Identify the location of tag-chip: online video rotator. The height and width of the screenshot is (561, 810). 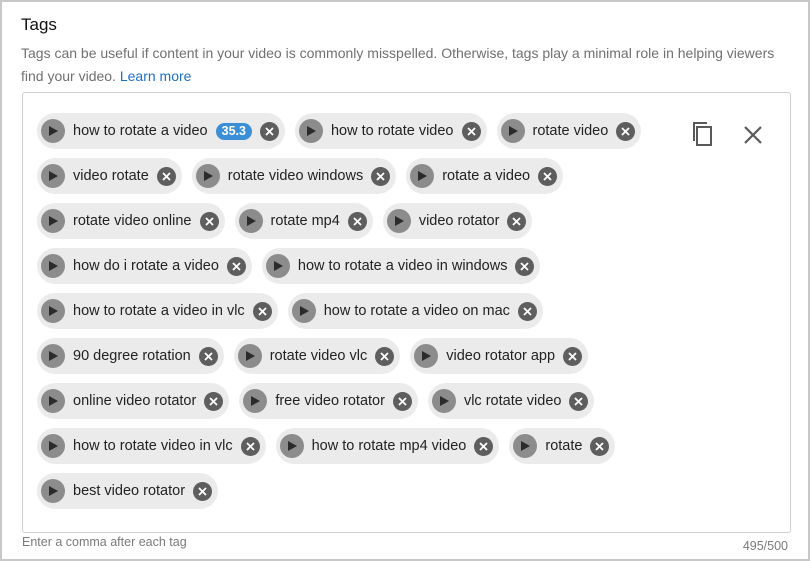
(133, 401).